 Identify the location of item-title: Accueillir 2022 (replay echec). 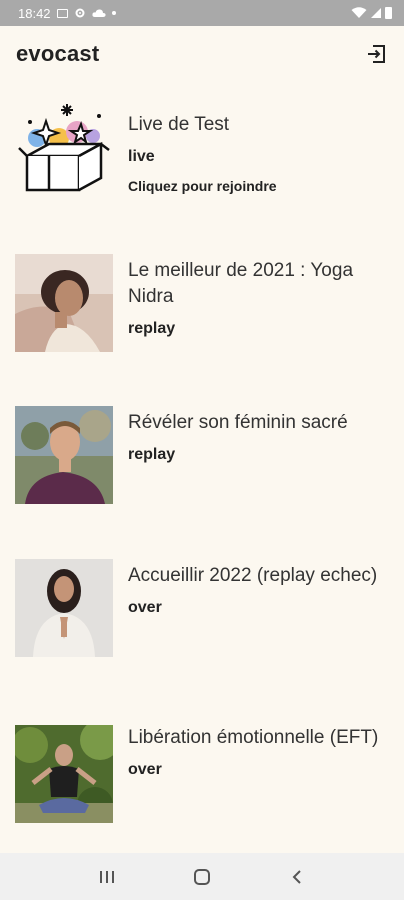
(253, 575).